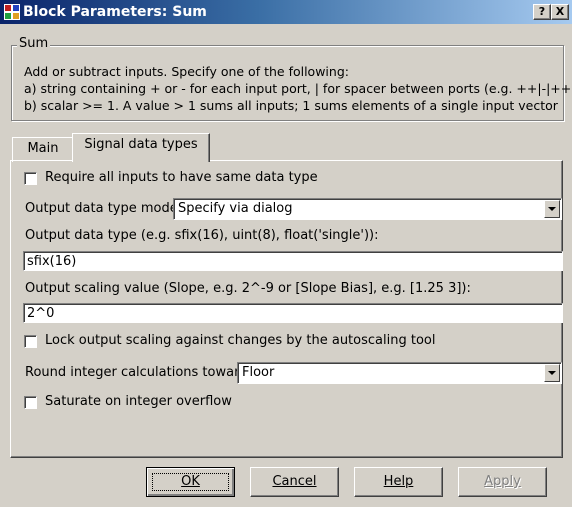  I want to click on ok-button: OK, so click(190, 482).